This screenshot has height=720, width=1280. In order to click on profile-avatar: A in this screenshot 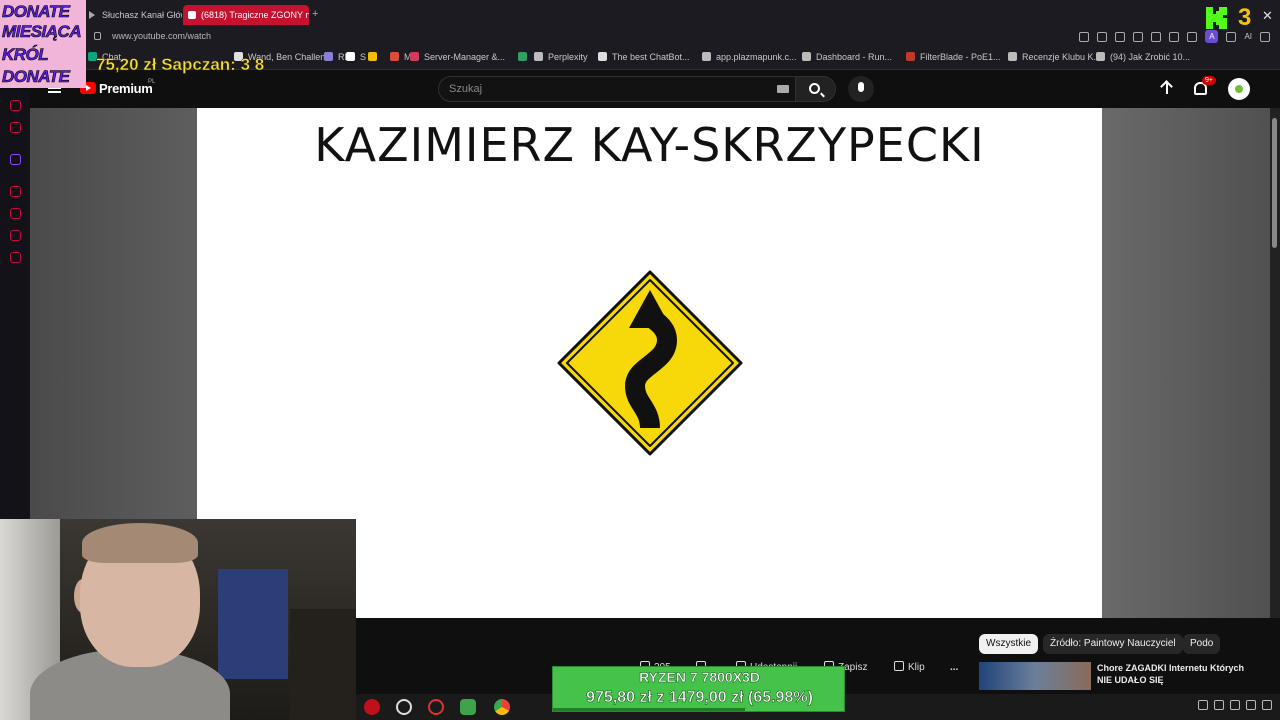, I will do `click(1212, 36)`.